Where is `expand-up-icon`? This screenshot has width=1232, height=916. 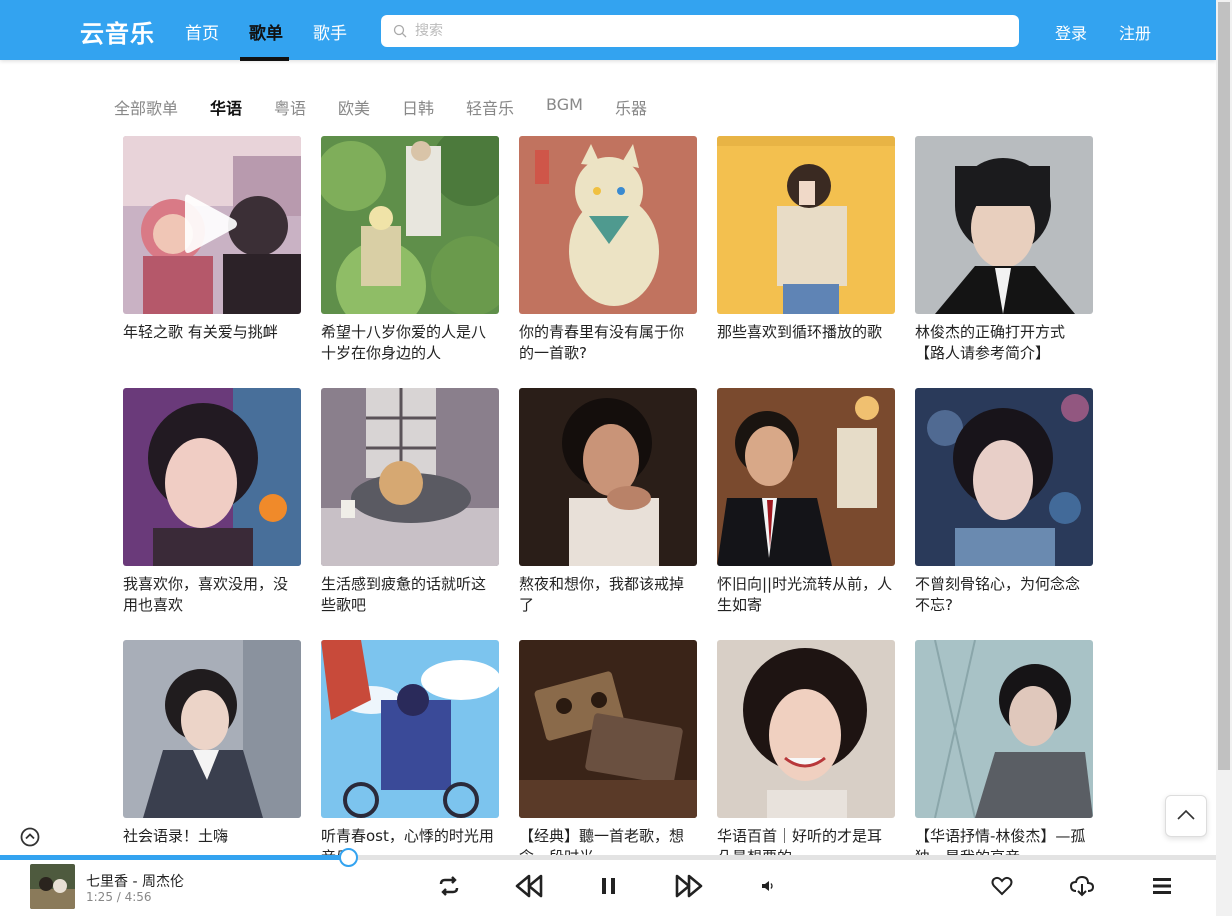
expand-up-icon is located at coordinates (30, 837).